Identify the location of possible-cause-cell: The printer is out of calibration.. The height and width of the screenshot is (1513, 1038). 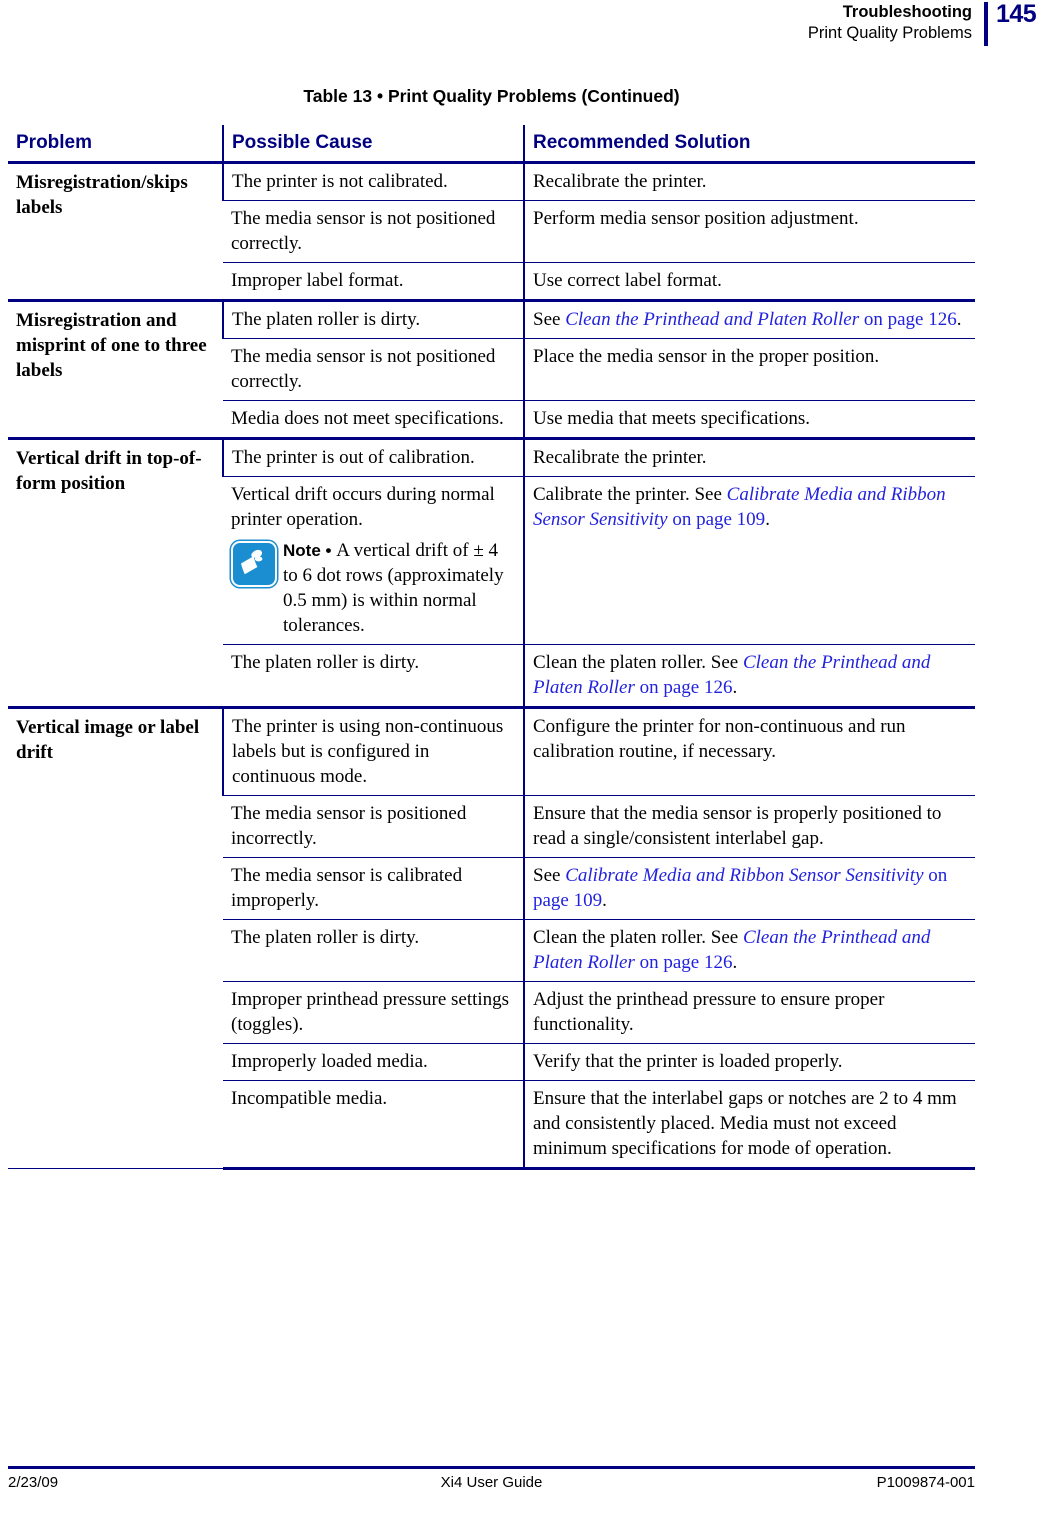
(373, 457).